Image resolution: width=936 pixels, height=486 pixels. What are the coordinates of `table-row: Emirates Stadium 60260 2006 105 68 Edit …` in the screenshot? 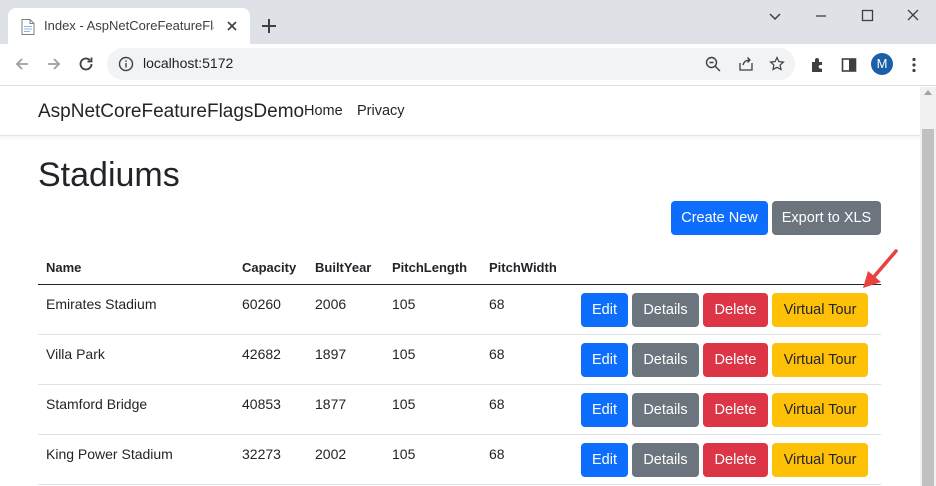 It's located at (459, 310).